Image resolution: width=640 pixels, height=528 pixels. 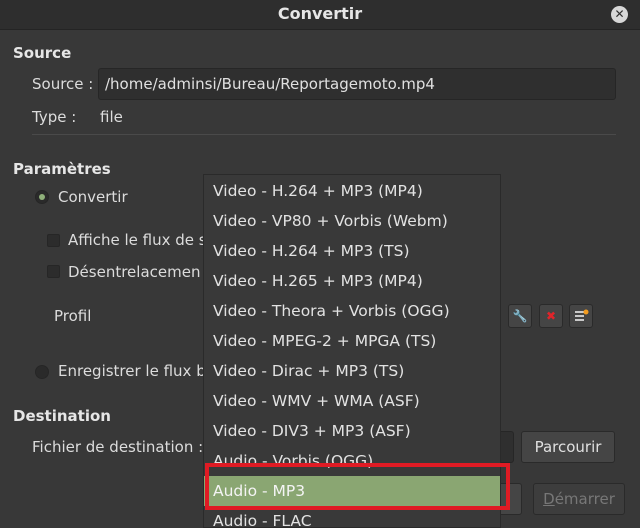 What do you see at coordinates (324, 134) in the screenshot?
I see `source-separator` at bounding box center [324, 134].